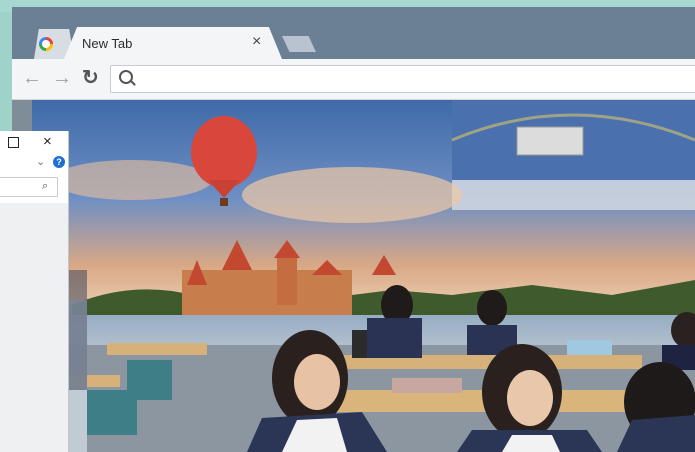  I want to click on tab-close-icon: ×, so click(256, 42).